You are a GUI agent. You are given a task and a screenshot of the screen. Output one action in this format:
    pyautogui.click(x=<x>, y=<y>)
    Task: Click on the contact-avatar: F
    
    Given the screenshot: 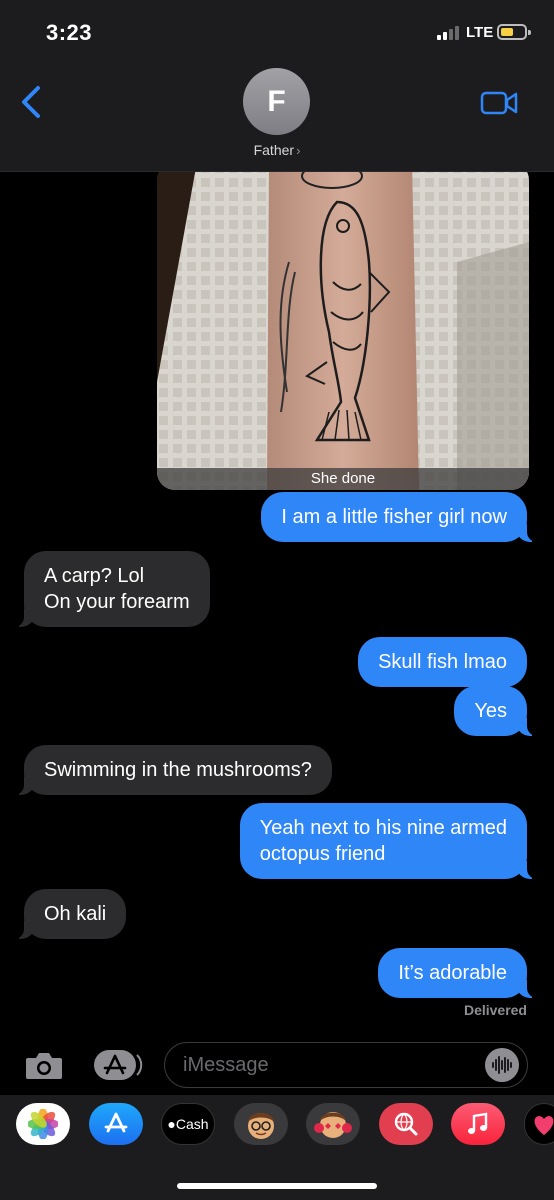 What is the action you would take?
    pyautogui.click(x=276, y=101)
    